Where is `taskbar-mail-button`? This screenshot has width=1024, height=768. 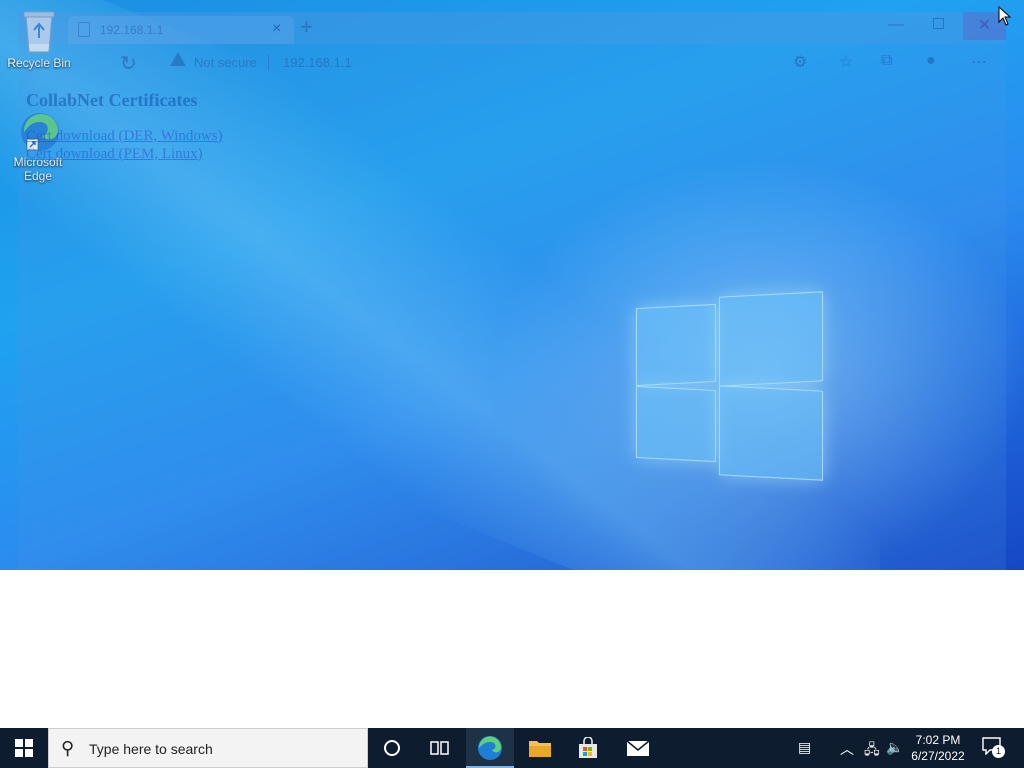 taskbar-mail-button is located at coordinates (638, 748).